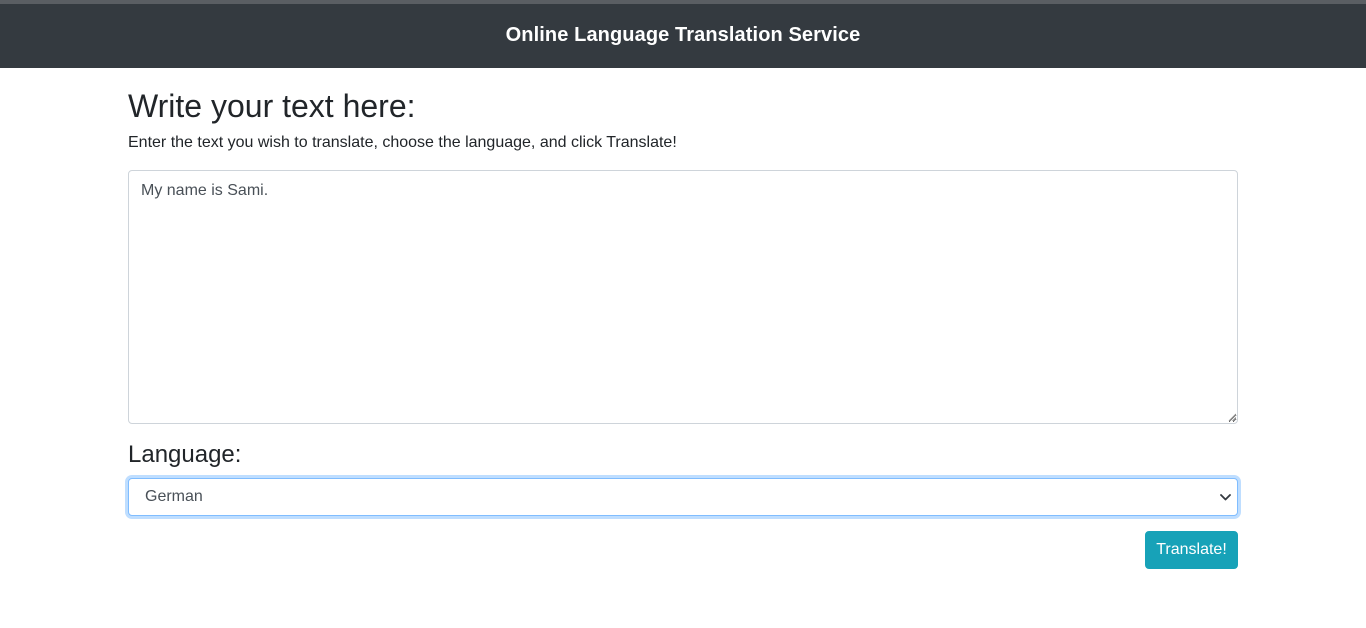  I want to click on chevron-down-icon, so click(1225, 497).